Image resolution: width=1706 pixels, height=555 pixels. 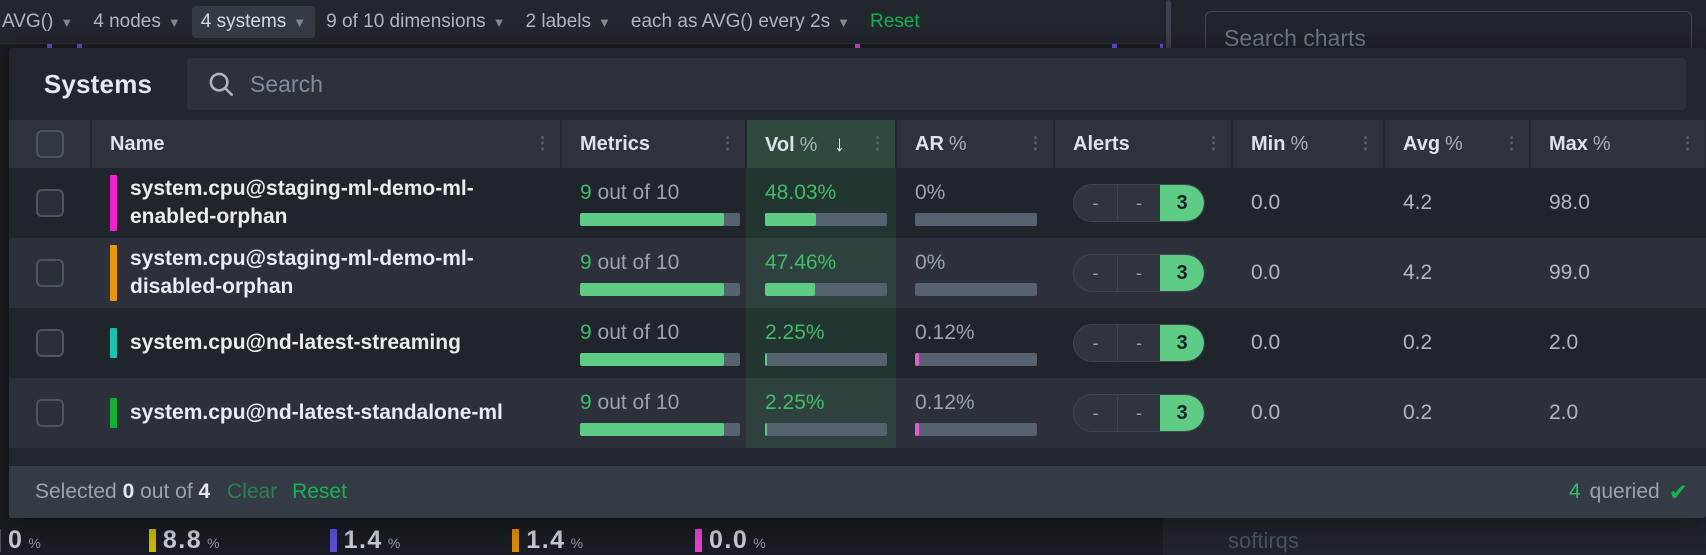 I want to click on chart-legend: 0 % 8.8 % 1.4 % 1.4 % 0.0 %, so click(x=581, y=540).